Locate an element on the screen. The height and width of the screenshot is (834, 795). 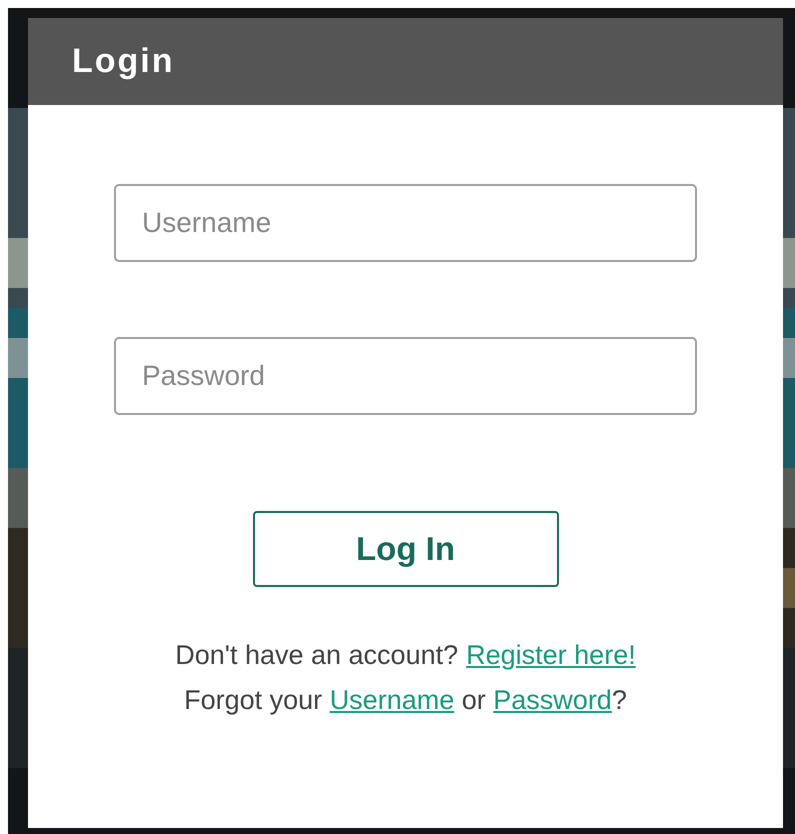
password-field: Password is located at coordinates (405, 376).